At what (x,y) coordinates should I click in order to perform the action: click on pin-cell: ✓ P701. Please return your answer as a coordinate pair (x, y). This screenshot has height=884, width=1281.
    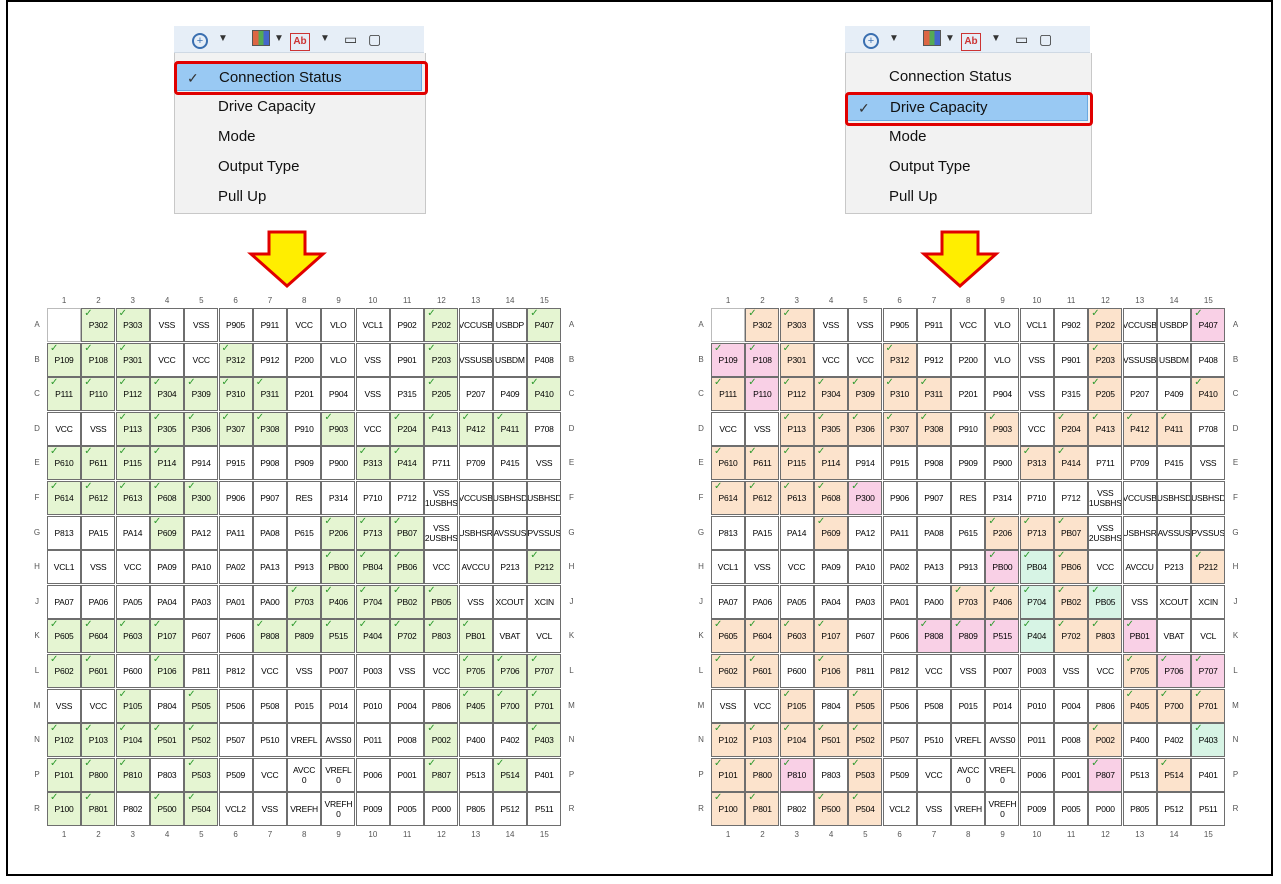
    Looking at the image, I should click on (544, 705).